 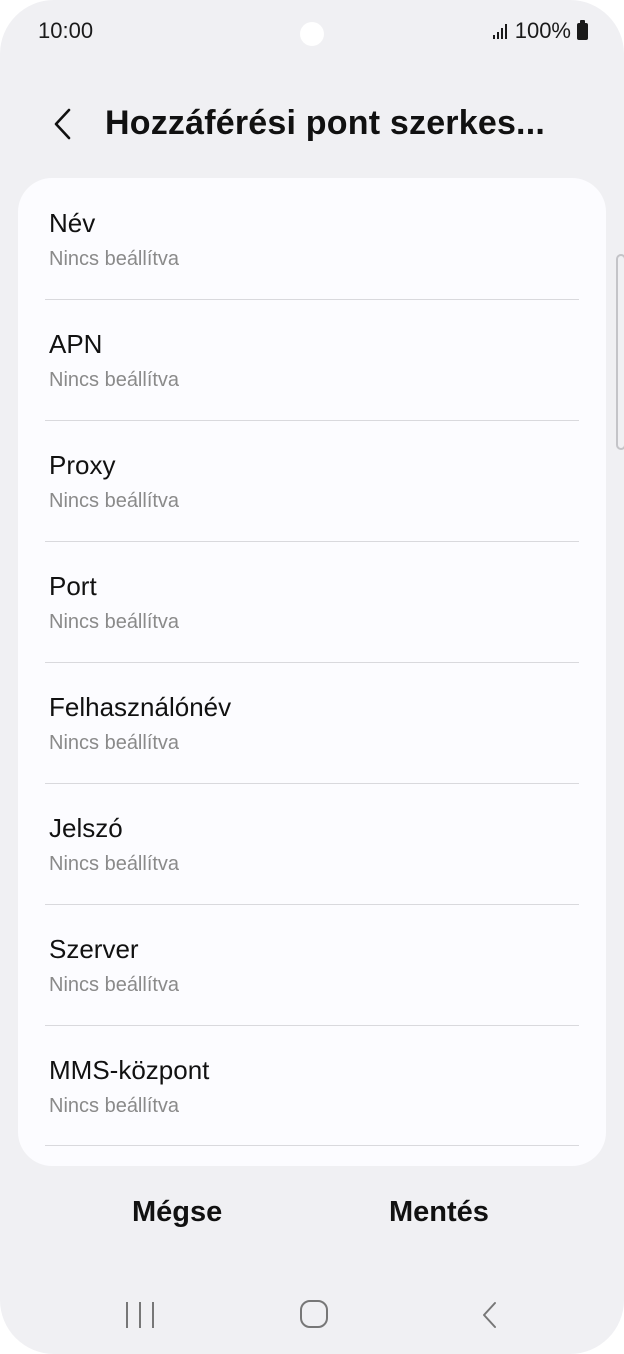 I want to click on back-icon, so click(x=490, y=1315).